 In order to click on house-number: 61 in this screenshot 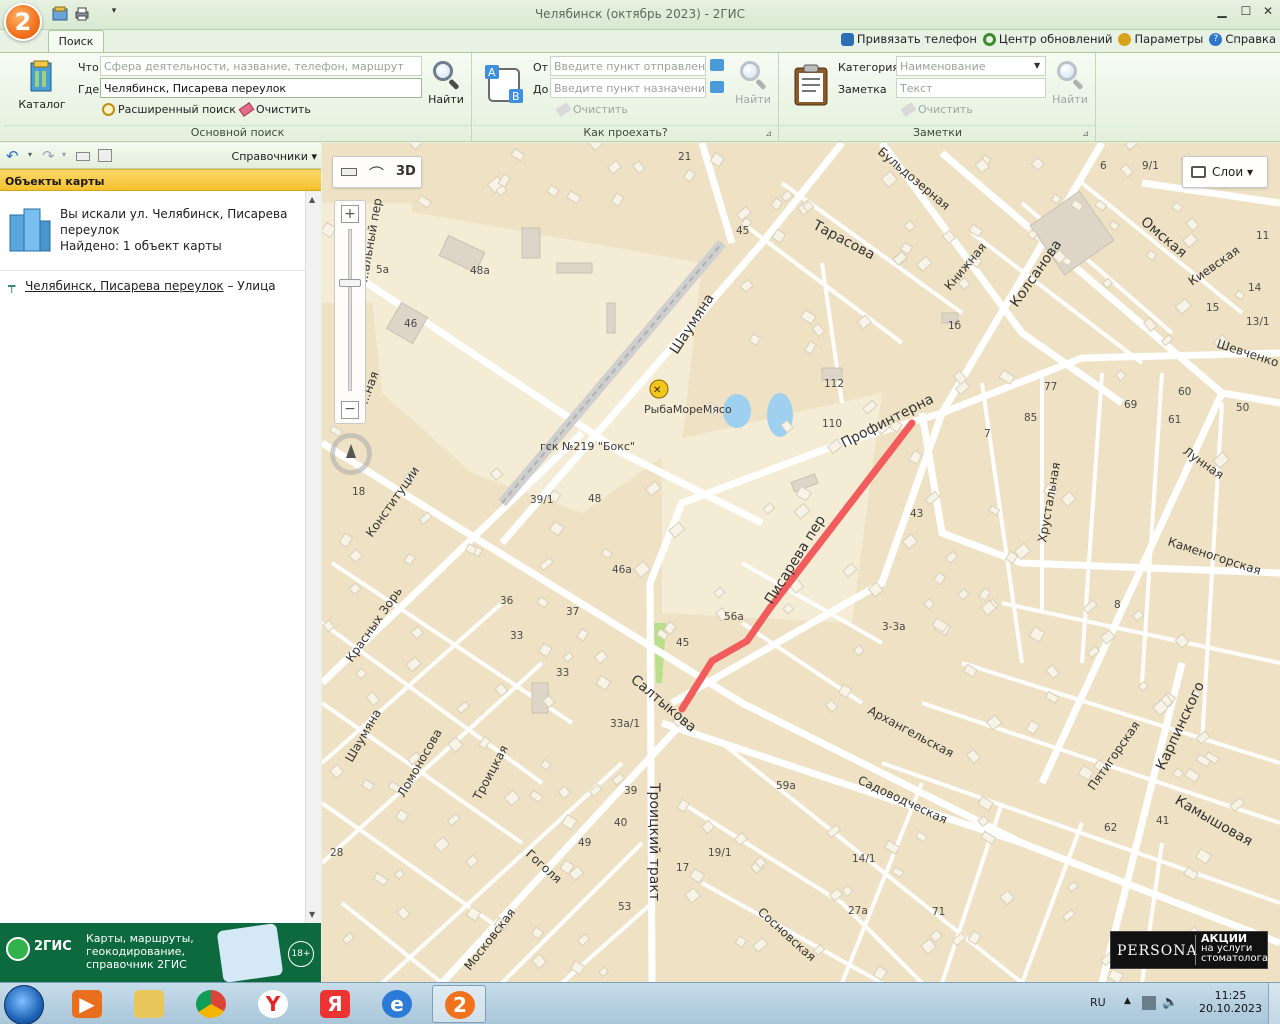, I will do `click(1174, 420)`.